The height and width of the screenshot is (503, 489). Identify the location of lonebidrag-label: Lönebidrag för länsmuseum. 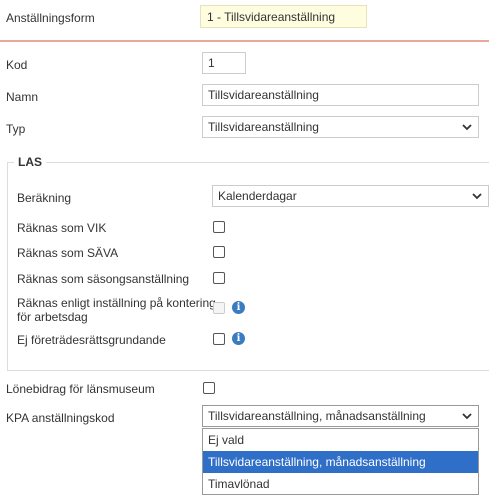
(80, 389).